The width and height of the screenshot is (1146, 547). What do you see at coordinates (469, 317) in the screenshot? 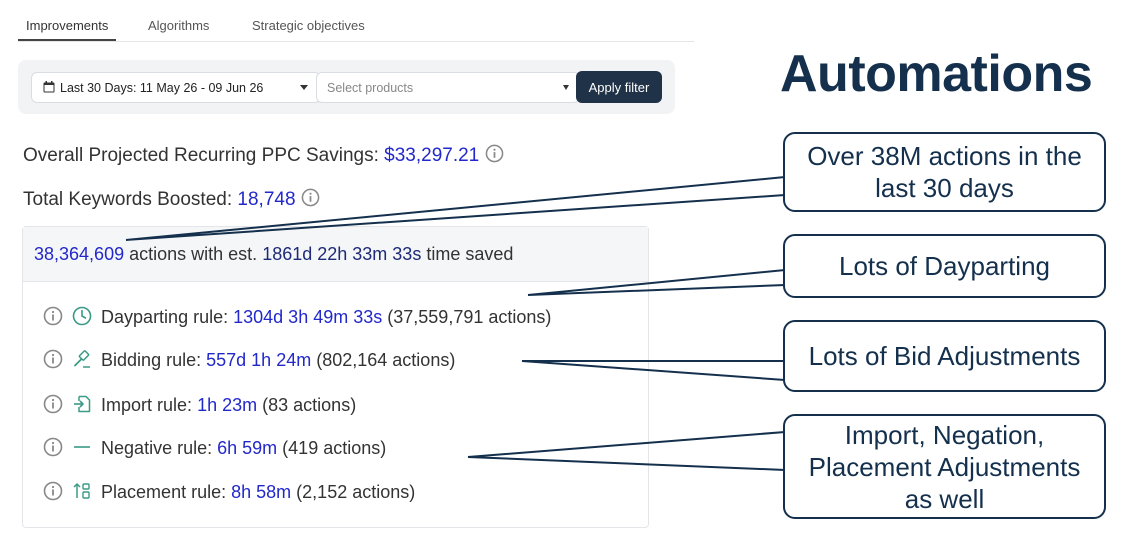
I see `rule-count: (37,559,791 actions)` at bounding box center [469, 317].